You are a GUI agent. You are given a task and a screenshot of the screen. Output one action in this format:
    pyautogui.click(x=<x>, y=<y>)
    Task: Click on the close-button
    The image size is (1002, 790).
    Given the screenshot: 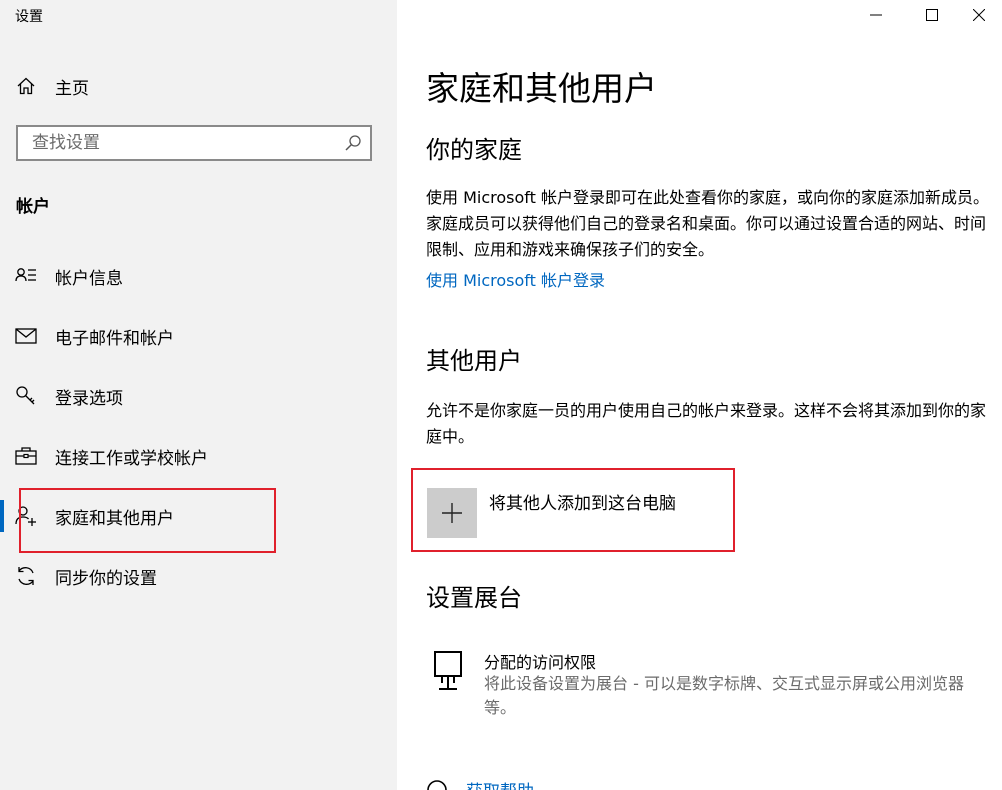 What is the action you would take?
    pyautogui.click(x=979, y=15)
    